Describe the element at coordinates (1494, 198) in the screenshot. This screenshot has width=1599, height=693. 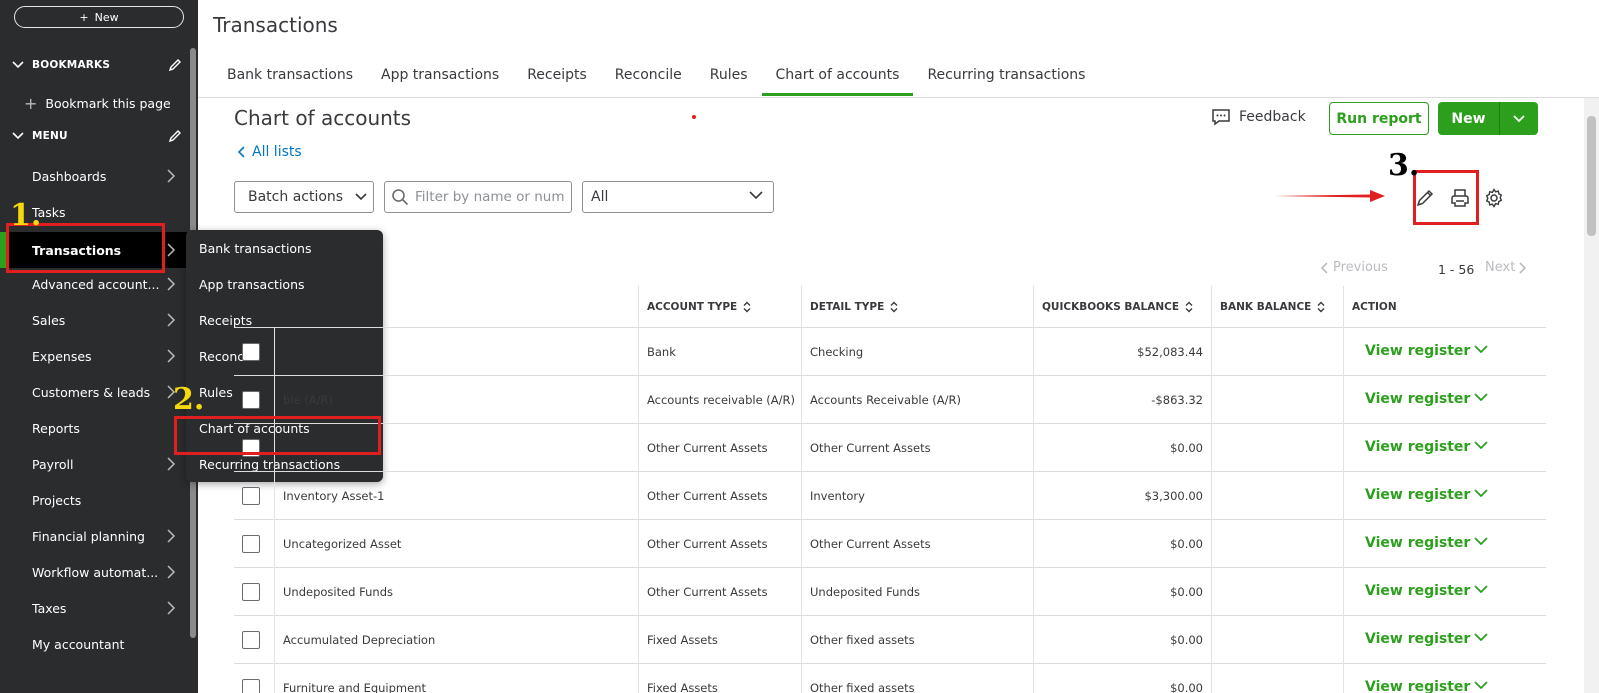
I see `gear-icon` at that location.